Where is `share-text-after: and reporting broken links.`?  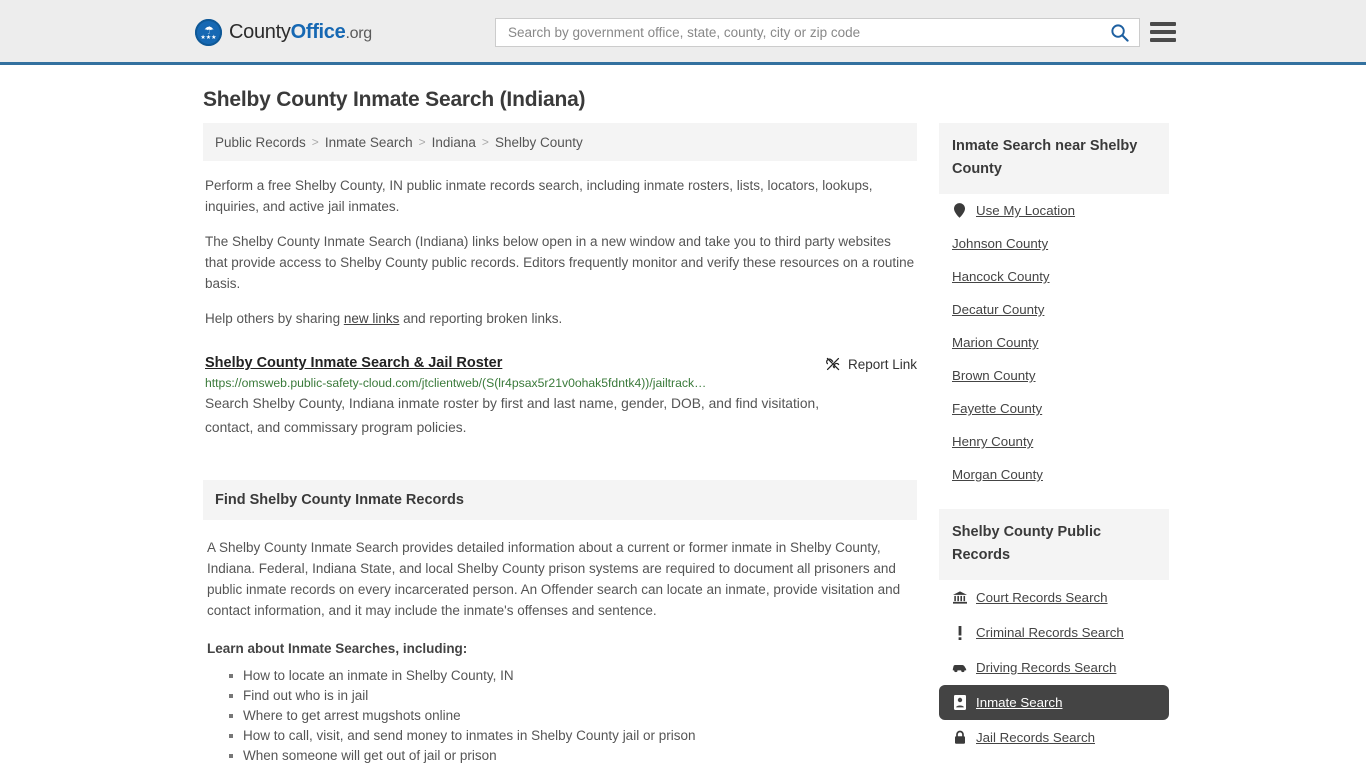
share-text-after: and reporting broken links. is located at coordinates (481, 318).